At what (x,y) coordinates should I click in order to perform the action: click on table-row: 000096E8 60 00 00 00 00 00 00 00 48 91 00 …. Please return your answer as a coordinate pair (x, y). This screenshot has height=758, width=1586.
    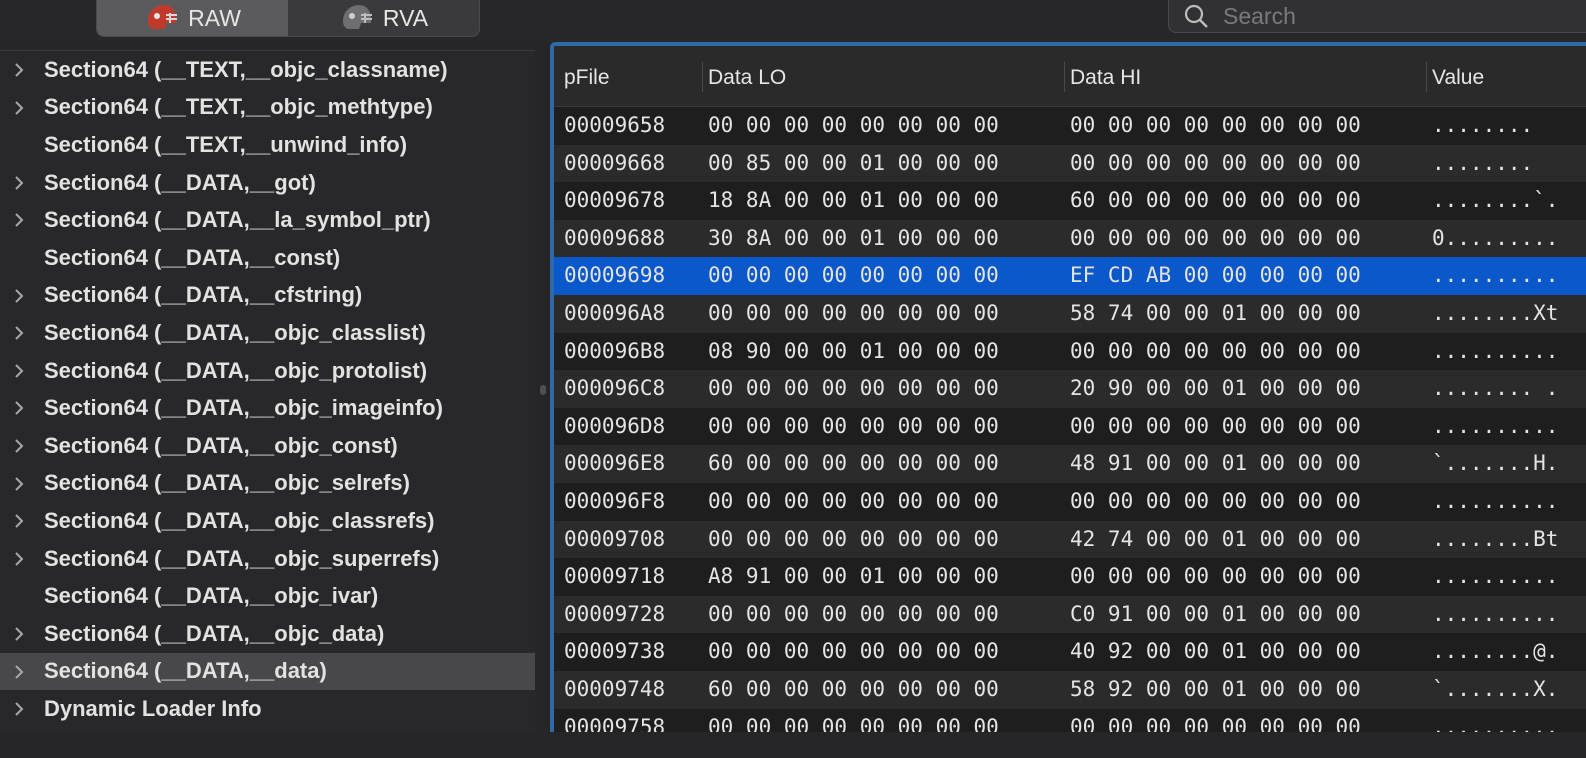
    Looking at the image, I should click on (1070, 464).